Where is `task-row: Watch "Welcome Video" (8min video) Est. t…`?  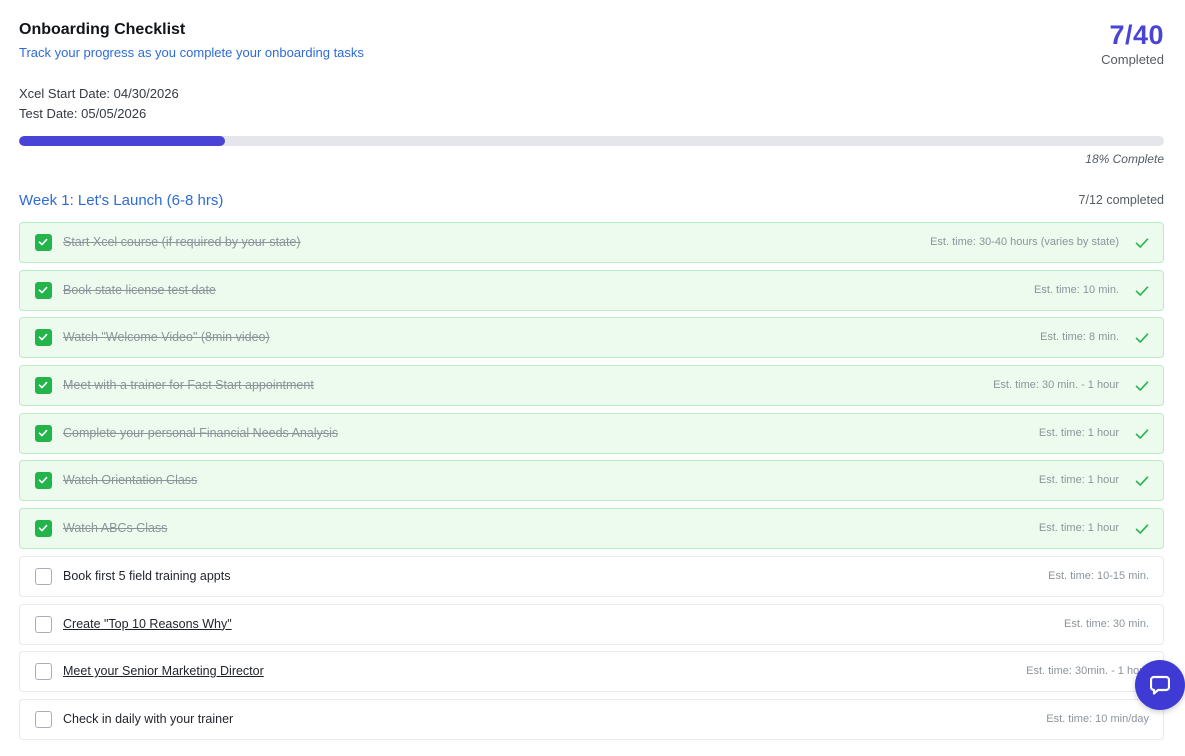 task-row: Watch "Welcome Video" (8min video) Est. t… is located at coordinates (591, 338).